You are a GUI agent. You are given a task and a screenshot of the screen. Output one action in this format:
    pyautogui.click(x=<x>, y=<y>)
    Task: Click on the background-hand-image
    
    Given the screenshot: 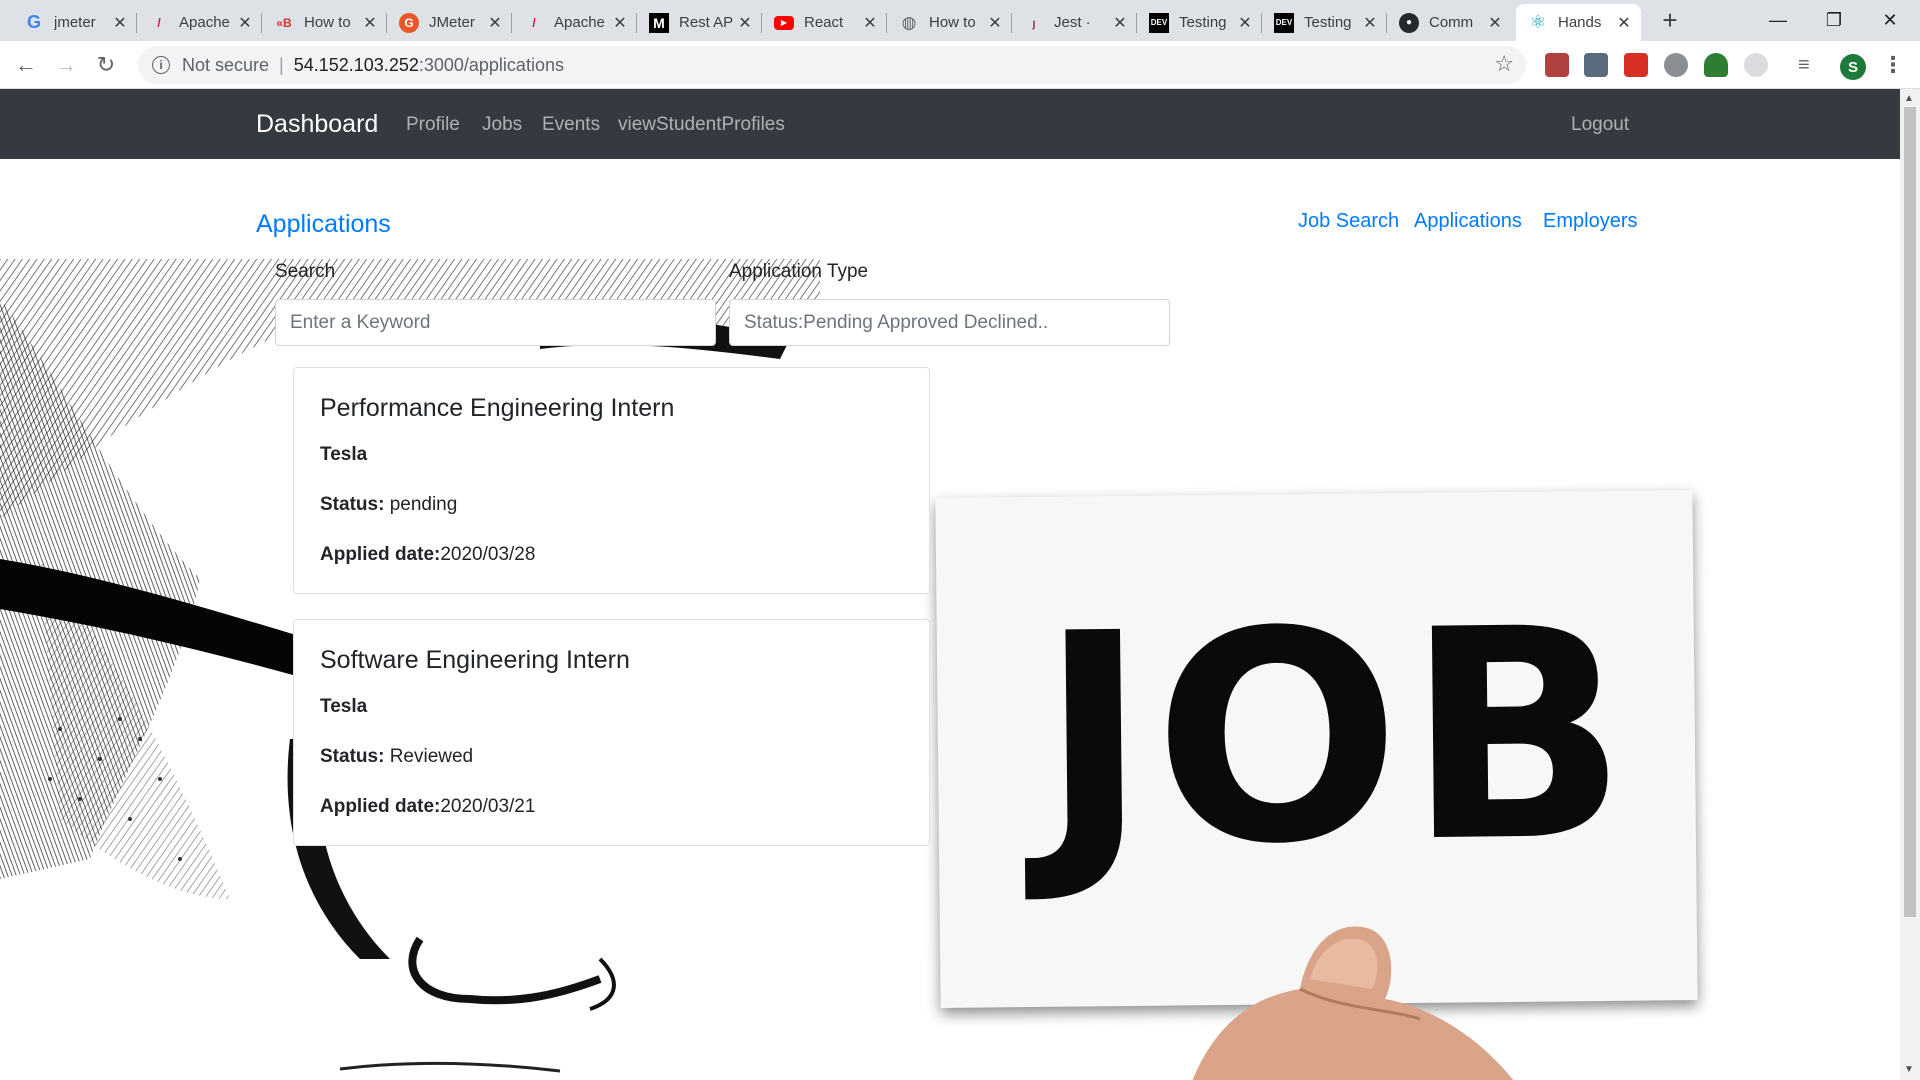 What is the action you would take?
    pyautogui.click(x=1353, y=1003)
    